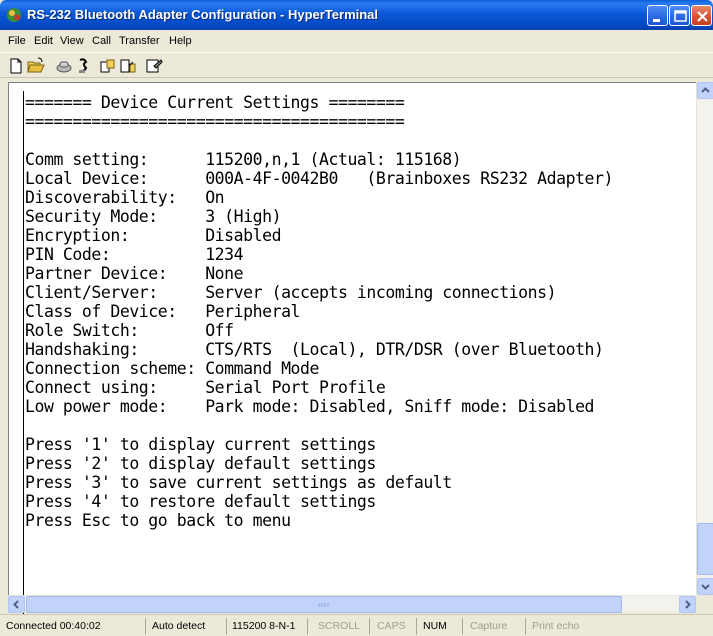  I want to click on new-icon, so click(16, 66).